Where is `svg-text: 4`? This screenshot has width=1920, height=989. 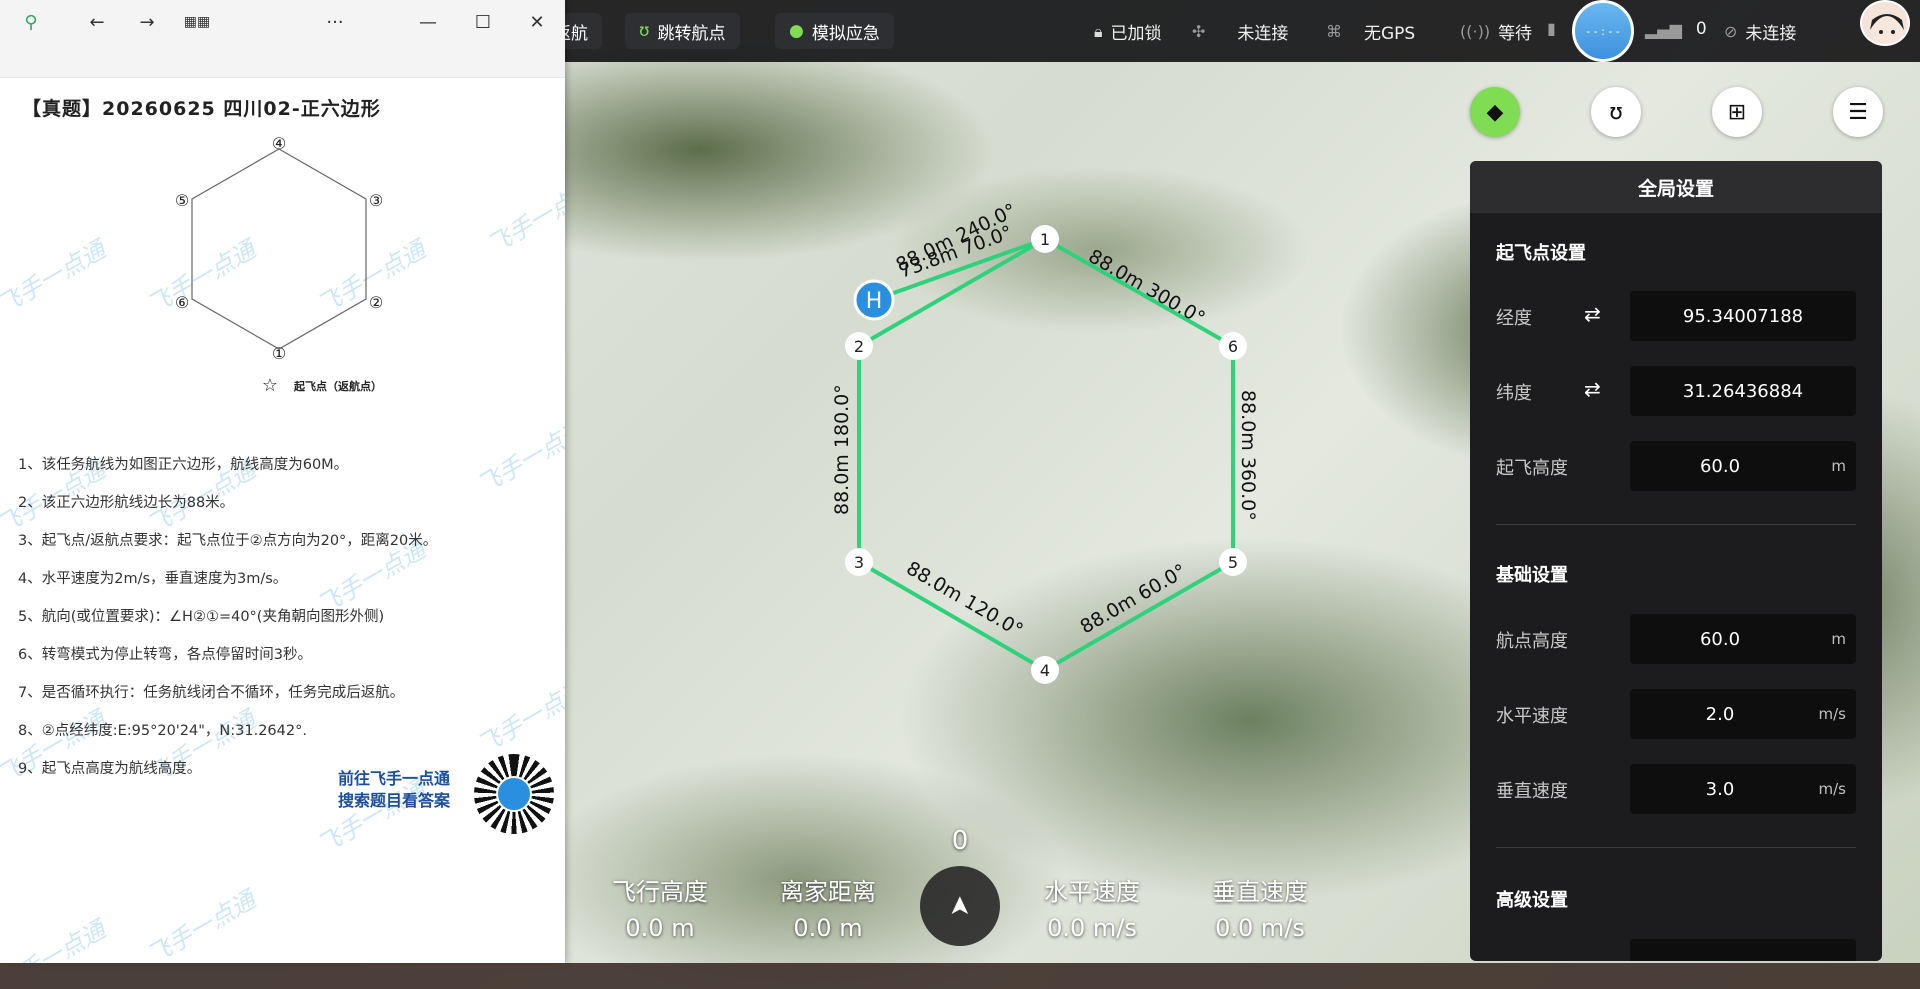
svg-text: 4 is located at coordinates (1045, 670).